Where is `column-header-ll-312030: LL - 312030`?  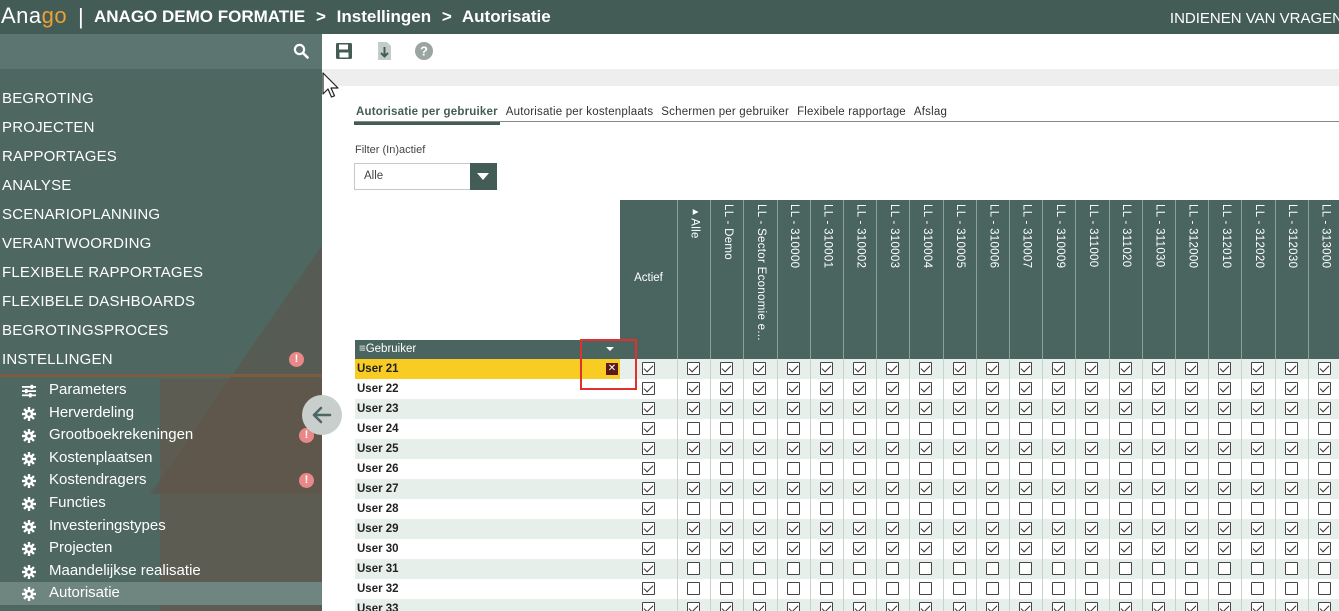
column-header-ll-312030: LL - 312030 is located at coordinates (1292, 279).